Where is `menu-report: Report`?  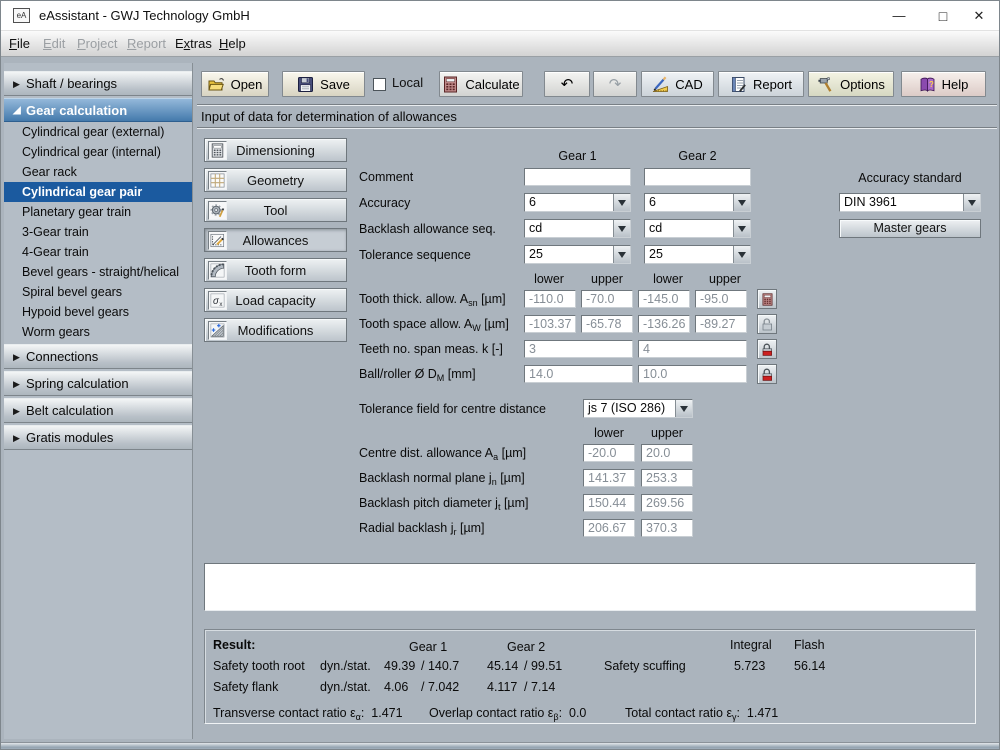
menu-report: Report is located at coordinates (146, 43).